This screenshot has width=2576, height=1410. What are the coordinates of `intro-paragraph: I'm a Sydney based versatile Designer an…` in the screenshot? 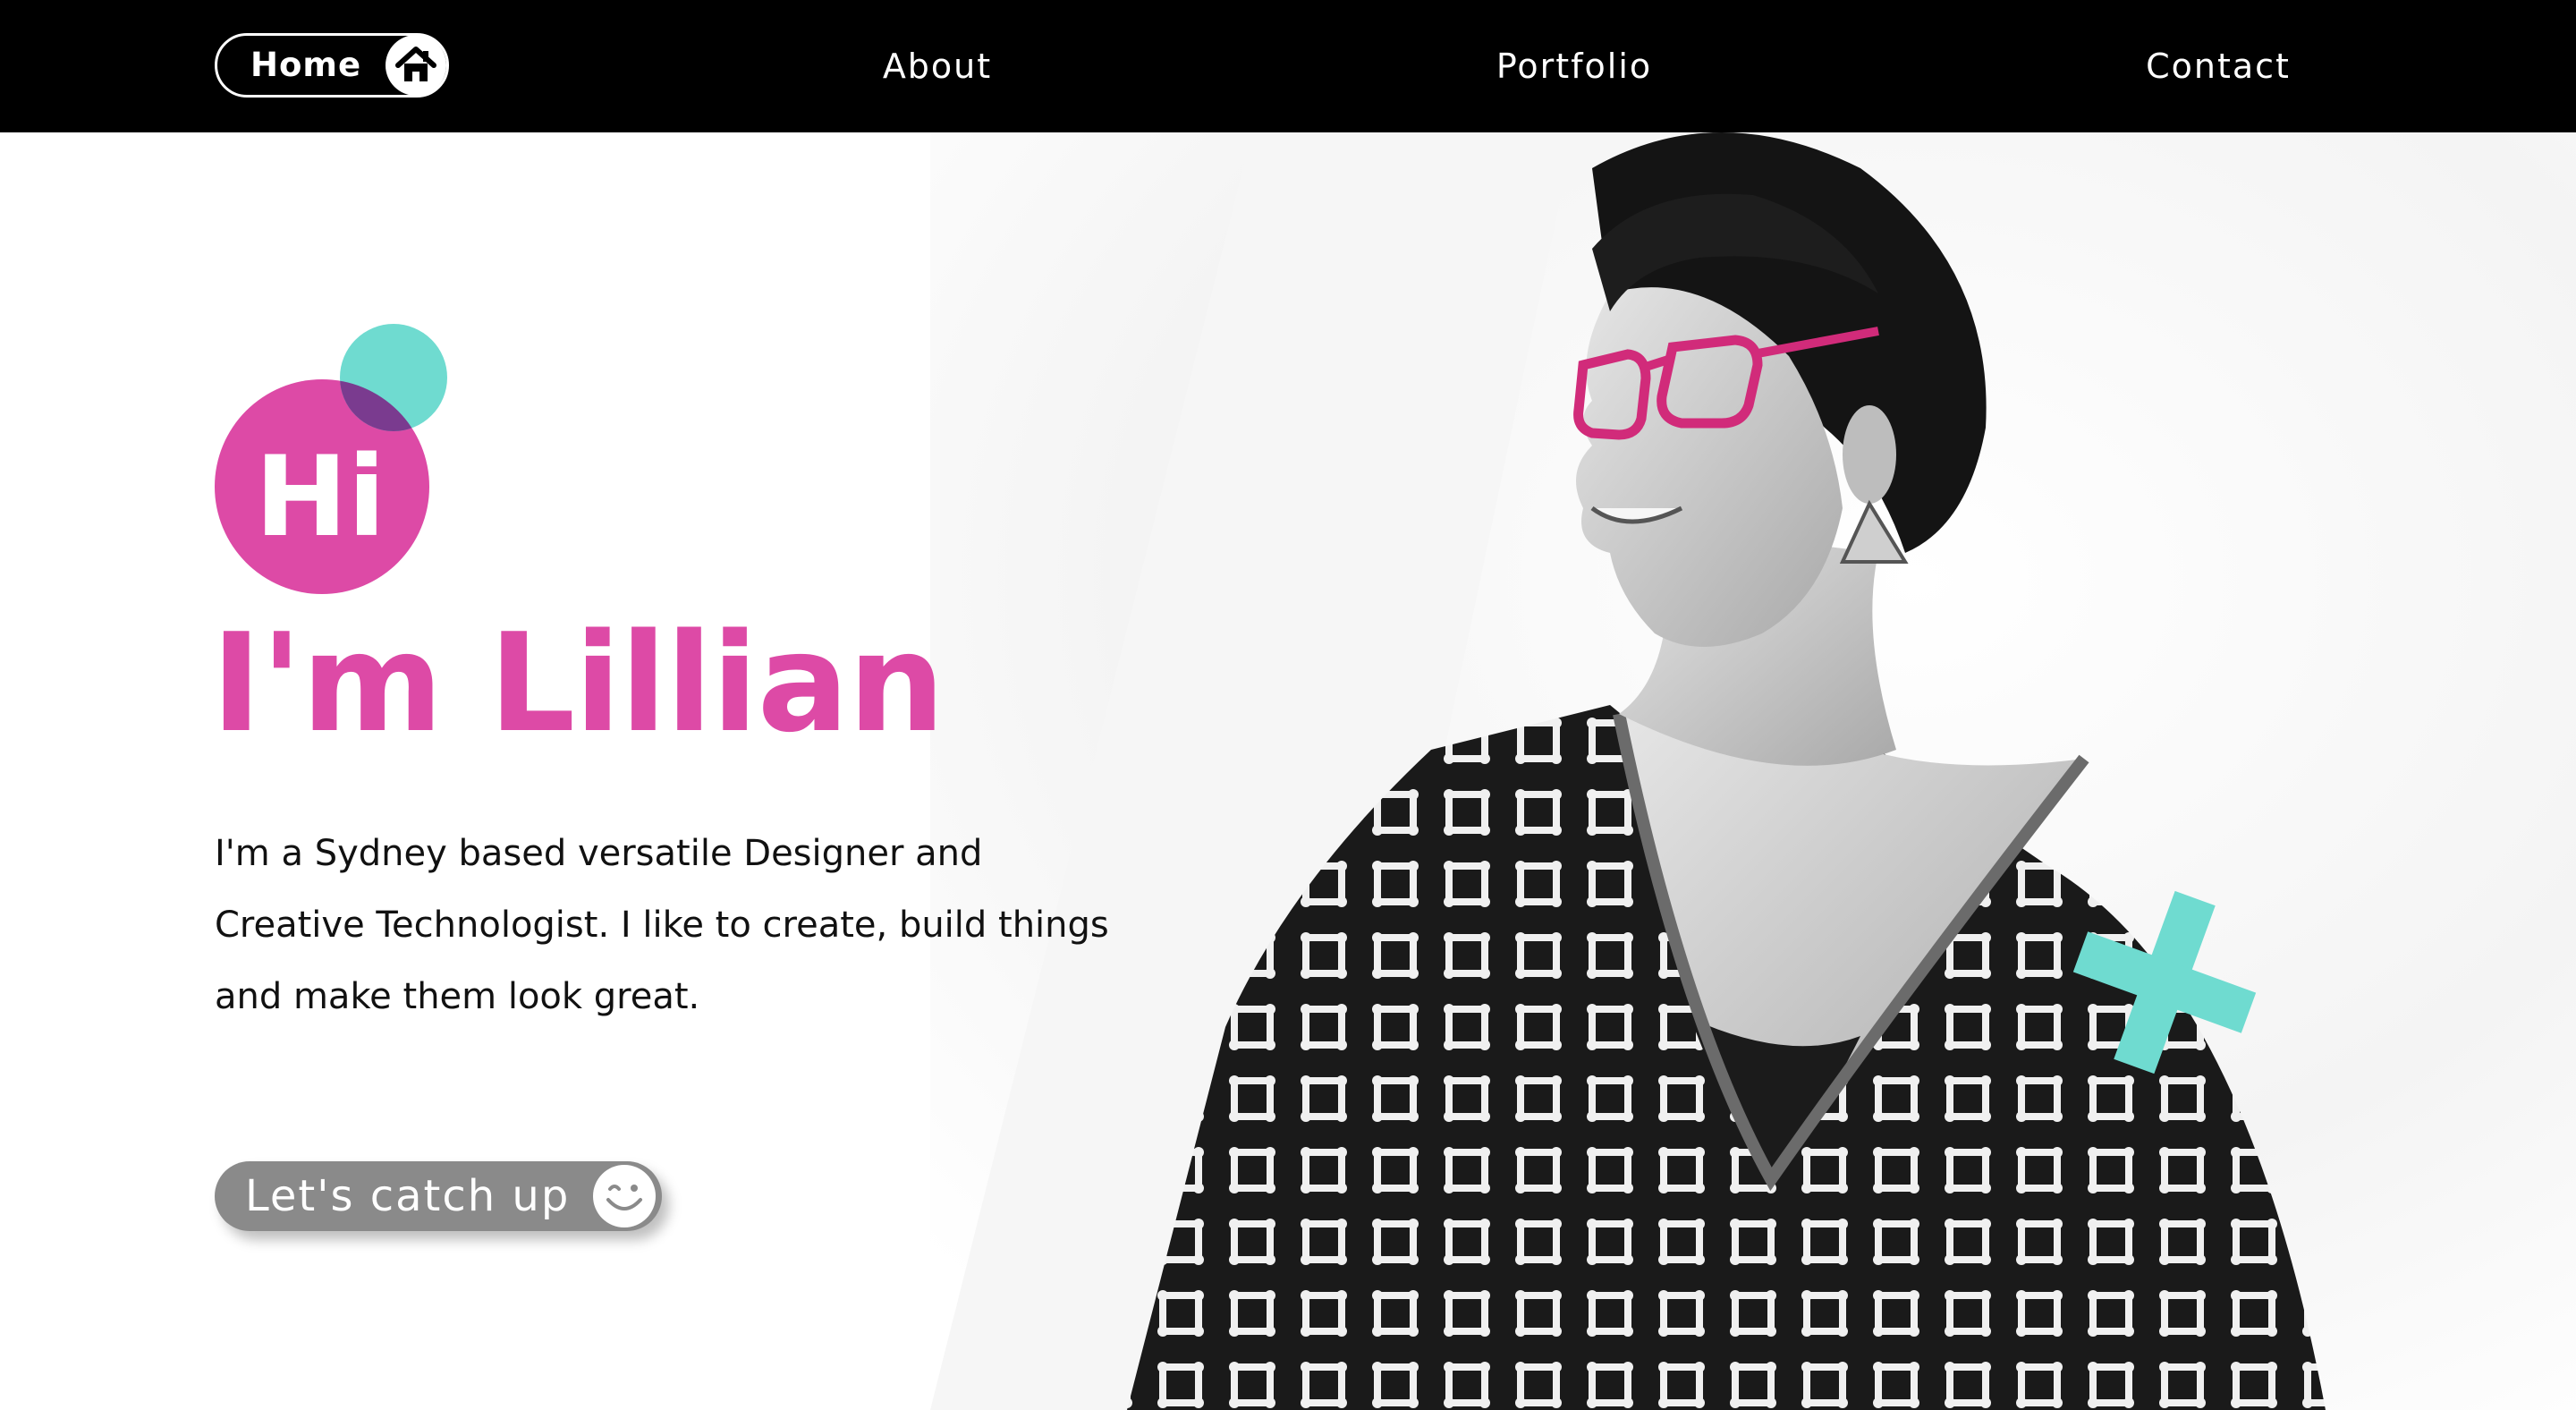 It's located at (662, 925).